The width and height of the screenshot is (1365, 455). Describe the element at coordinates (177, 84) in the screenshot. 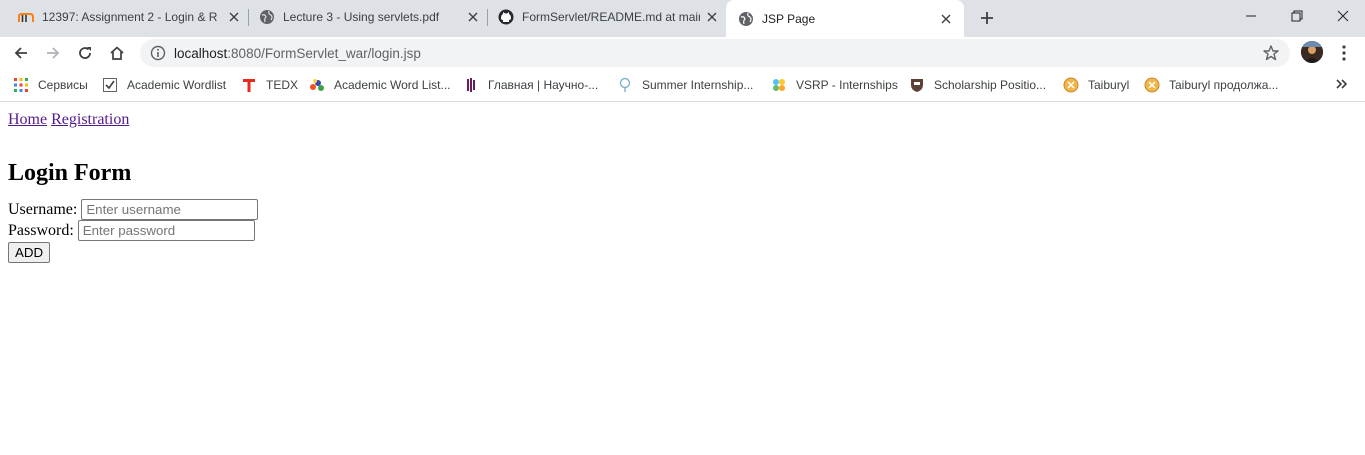

I see `bookmark-label: Academic Wordlist` at that location.